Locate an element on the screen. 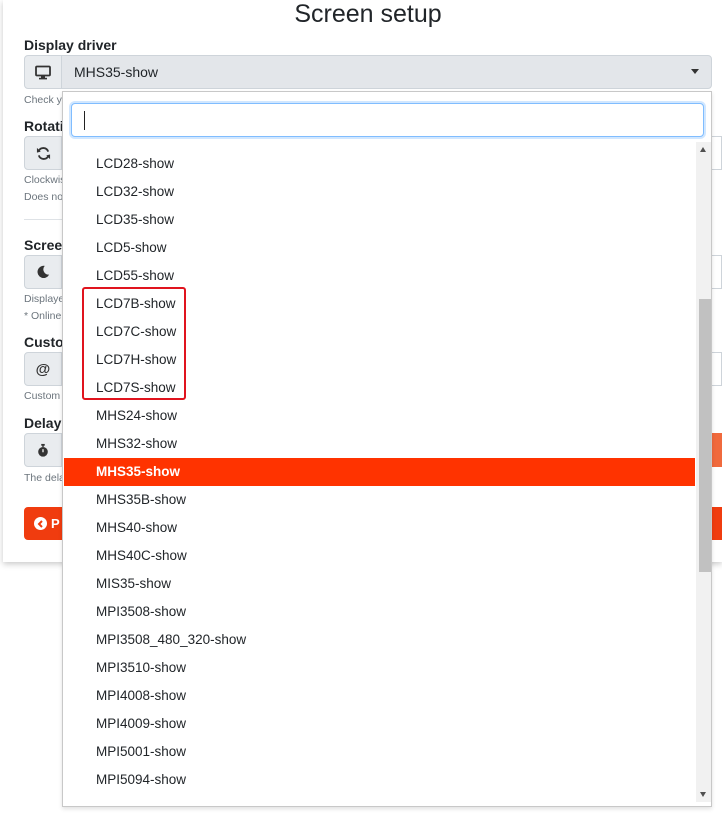 This screenshot has height=823, width=722. dropdown-option-selected: MHS35-show is located at coordinates (379, 472).